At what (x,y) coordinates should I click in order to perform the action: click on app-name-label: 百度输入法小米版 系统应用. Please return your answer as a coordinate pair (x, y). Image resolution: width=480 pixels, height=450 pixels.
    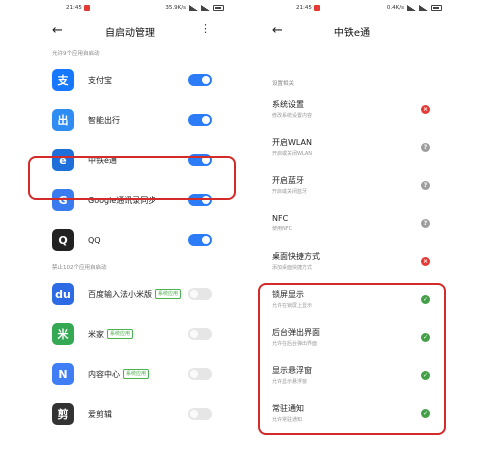
    Looking at the image, I should click on (135, 294).